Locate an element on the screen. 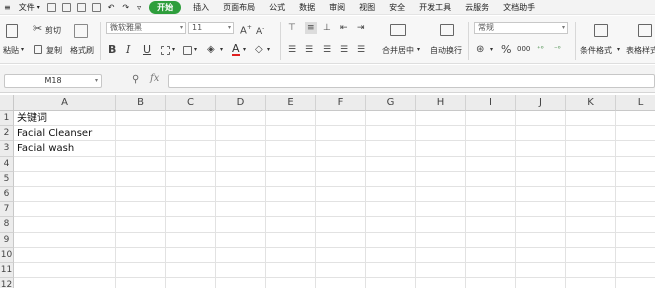  print-preview-icon is located at coordinates (81, 7).